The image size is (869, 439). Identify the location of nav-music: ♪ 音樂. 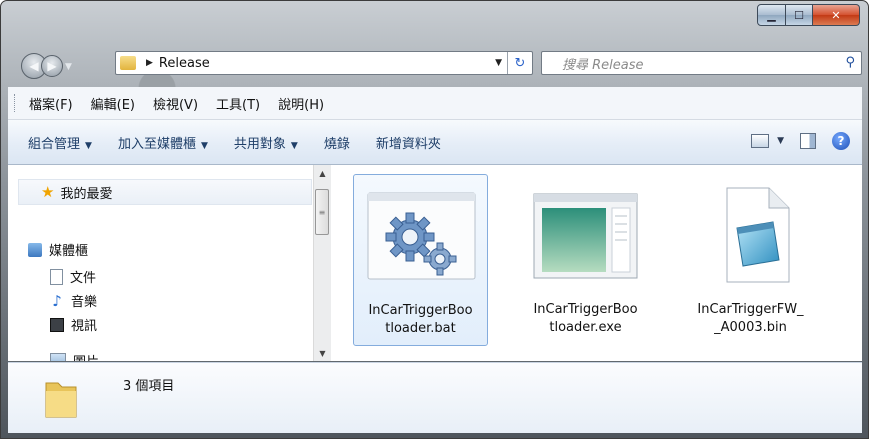
(74, 301).